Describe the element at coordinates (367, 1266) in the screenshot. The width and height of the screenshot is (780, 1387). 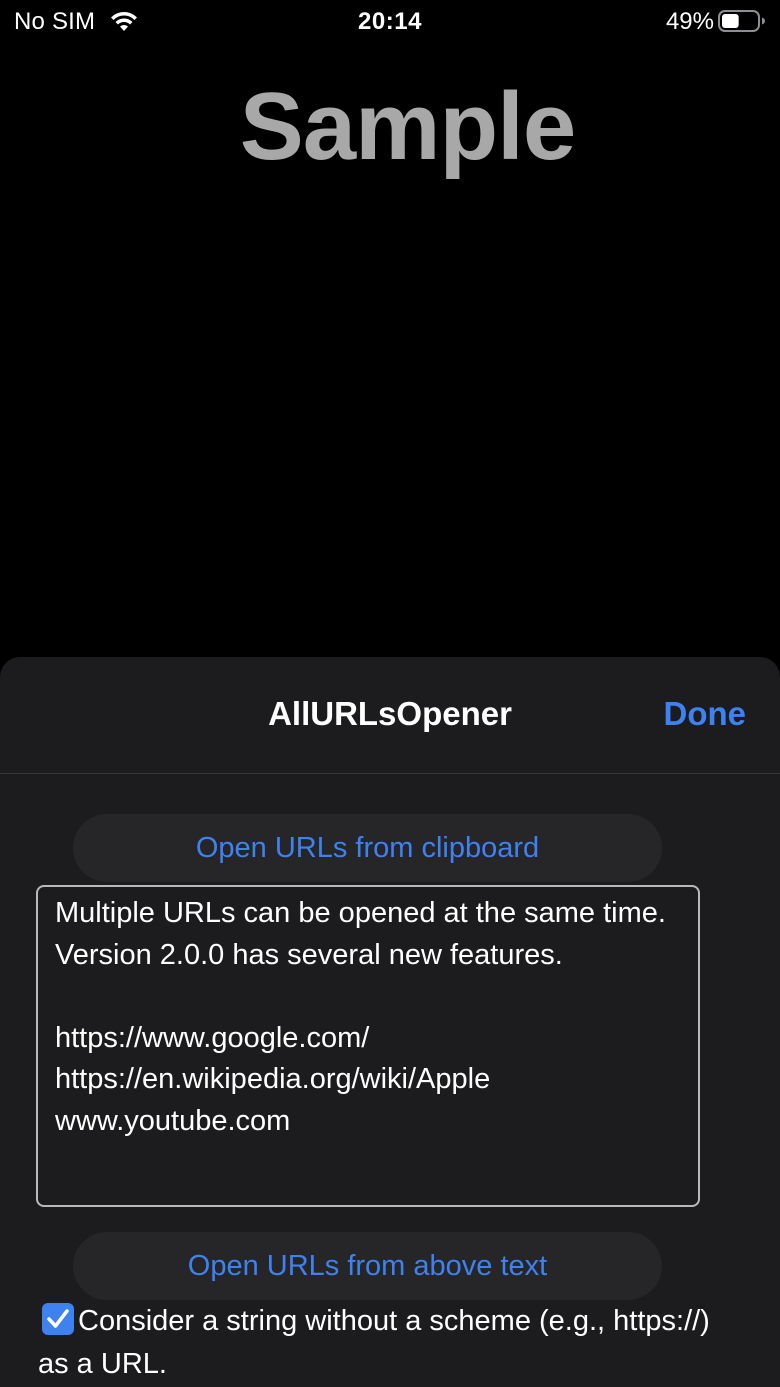
I see `open-text-button: Open URLs from above text` at that location.